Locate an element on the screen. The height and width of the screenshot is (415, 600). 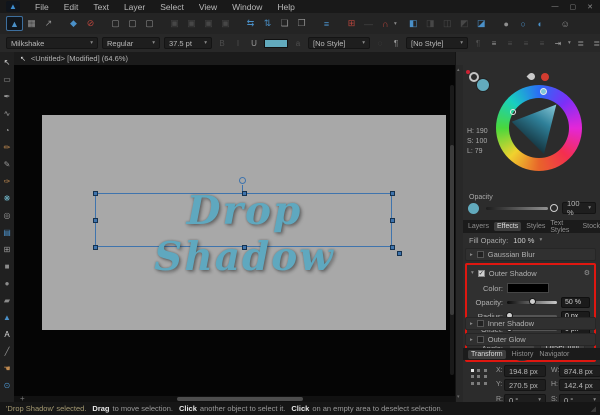
tab-styles: Styles is located at coordinates (535, 226).